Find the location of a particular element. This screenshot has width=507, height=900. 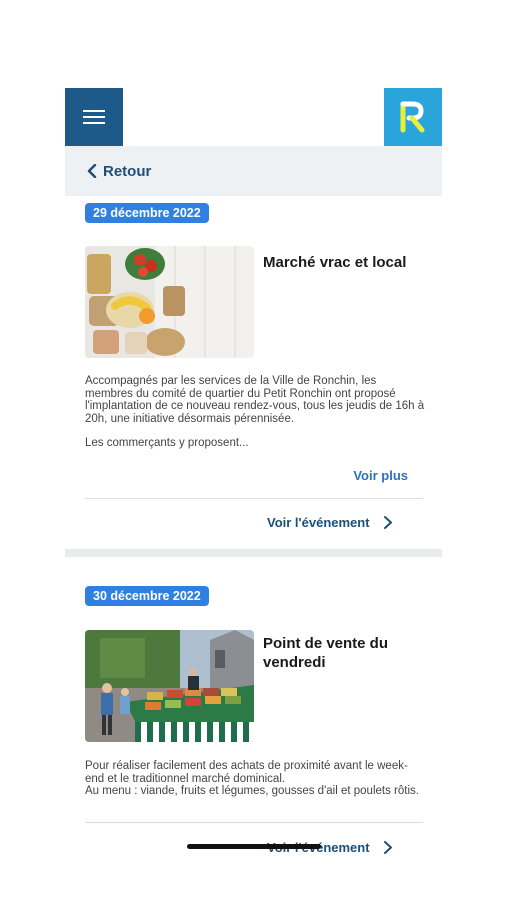

hamburger-icon is located at coordinates (94, 117).